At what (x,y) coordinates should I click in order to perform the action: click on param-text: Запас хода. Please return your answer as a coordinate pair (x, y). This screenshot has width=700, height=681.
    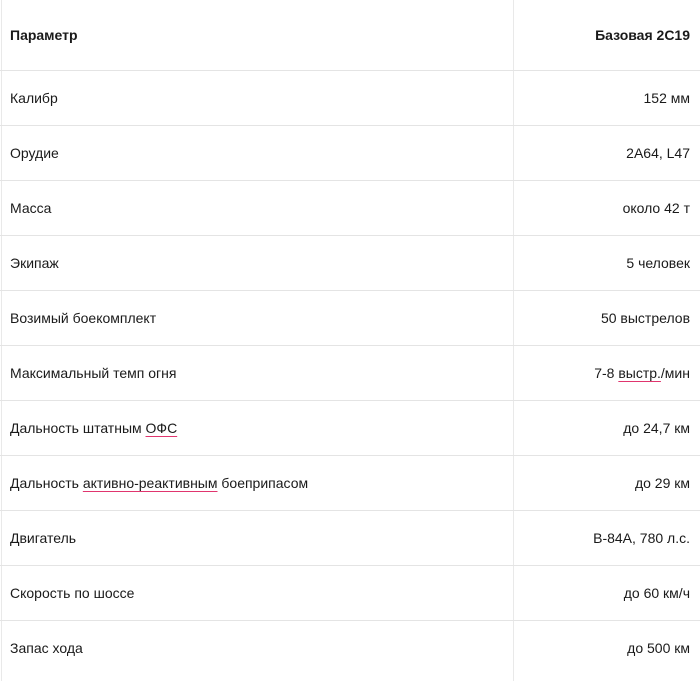
    Looking at the image, I should click on (46, 647).